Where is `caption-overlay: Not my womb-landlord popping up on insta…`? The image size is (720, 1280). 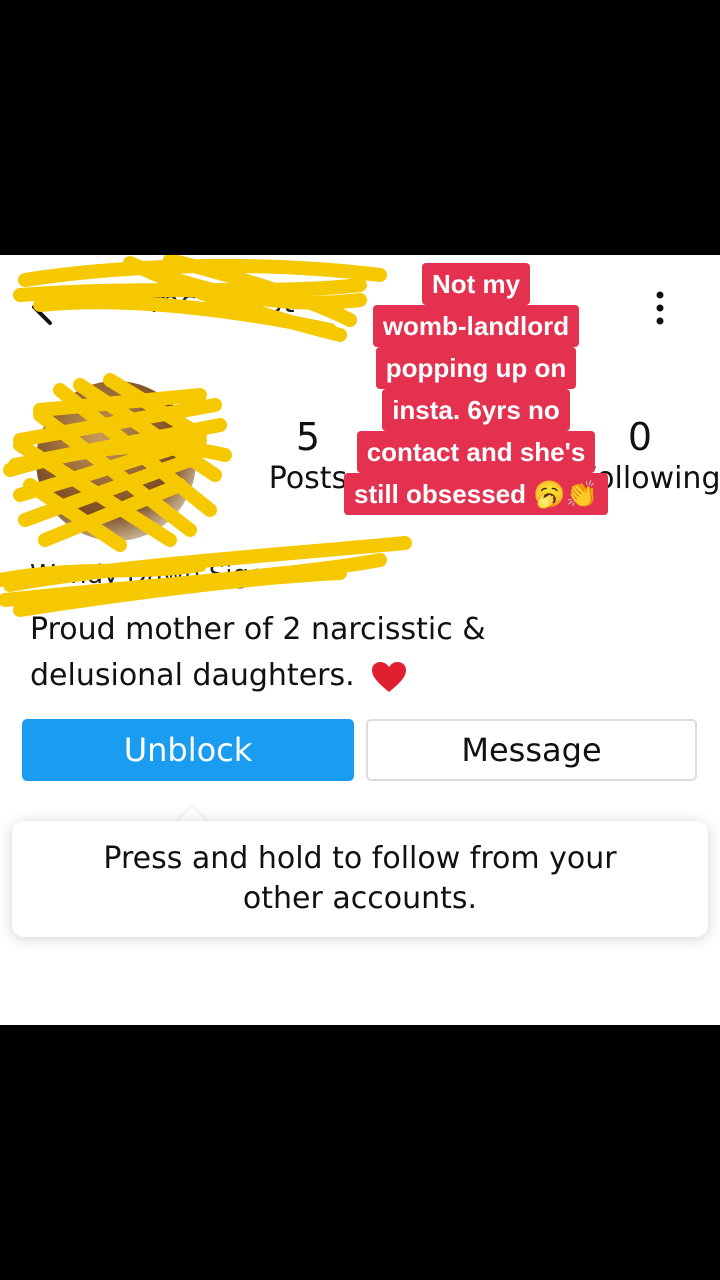
caption-overlay: Not my womb-landlord popping up on insta… is located at coordinates (476, 389).